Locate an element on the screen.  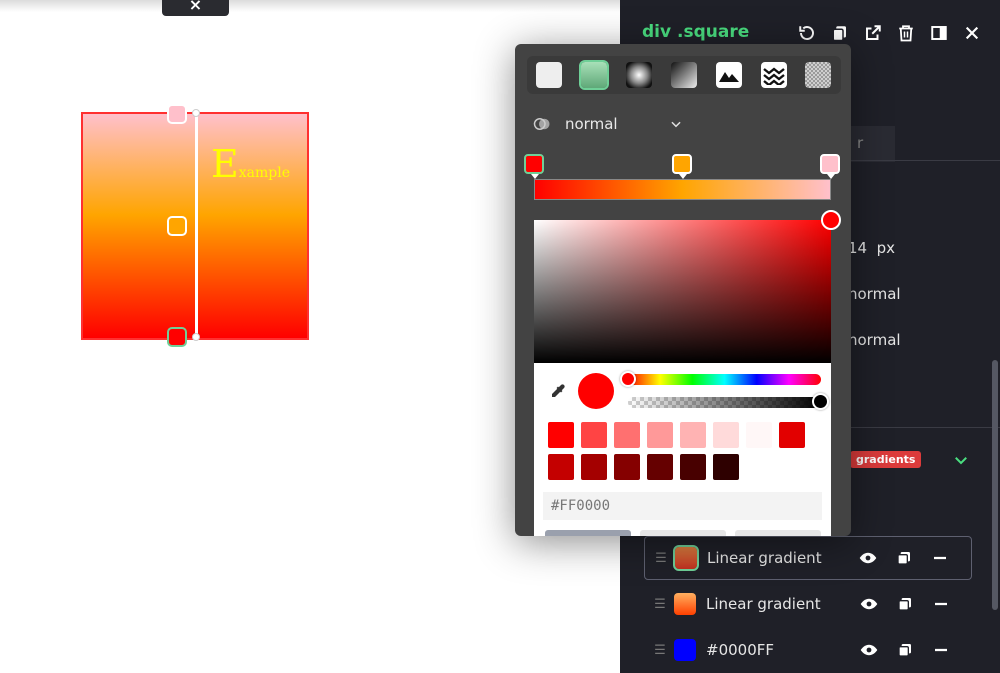
blend-mode-value: normal is located at coordinates (617, 124).